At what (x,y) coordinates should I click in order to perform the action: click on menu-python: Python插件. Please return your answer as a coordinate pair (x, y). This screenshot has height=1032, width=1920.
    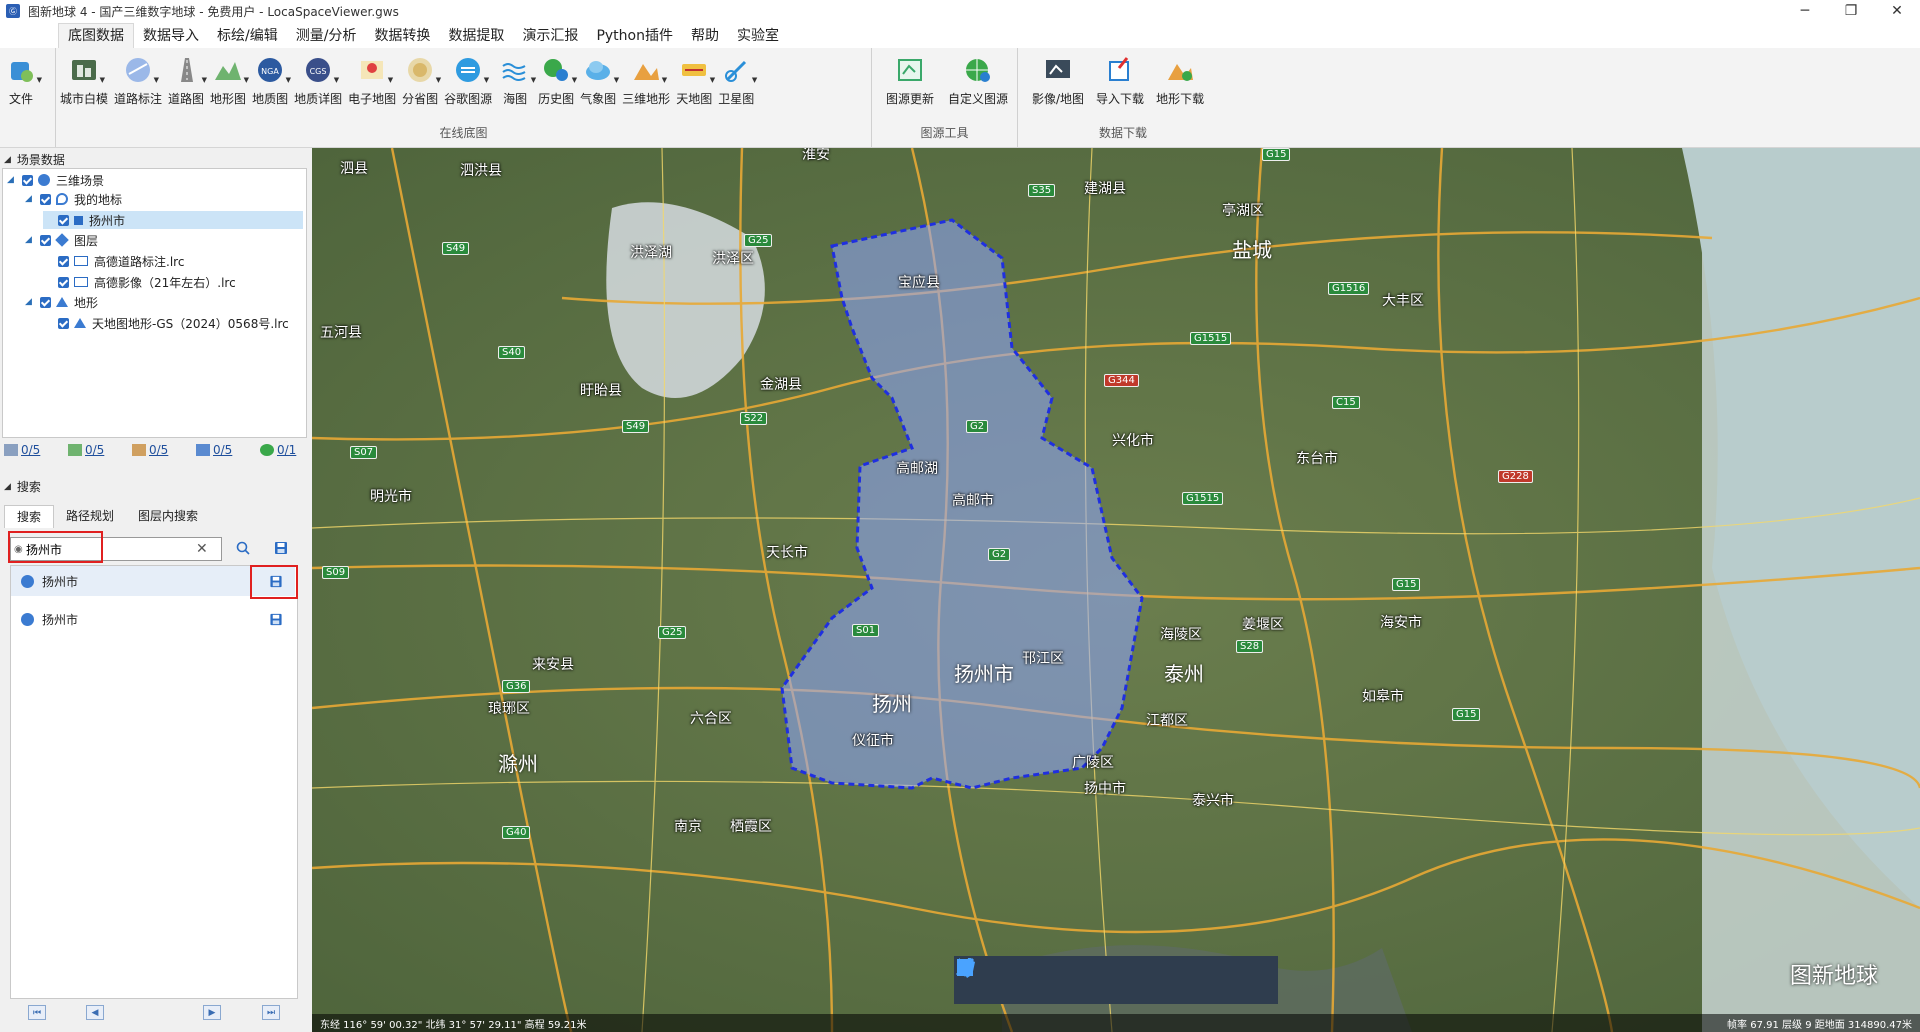
    Looking at the image, I should click on (634, 36).